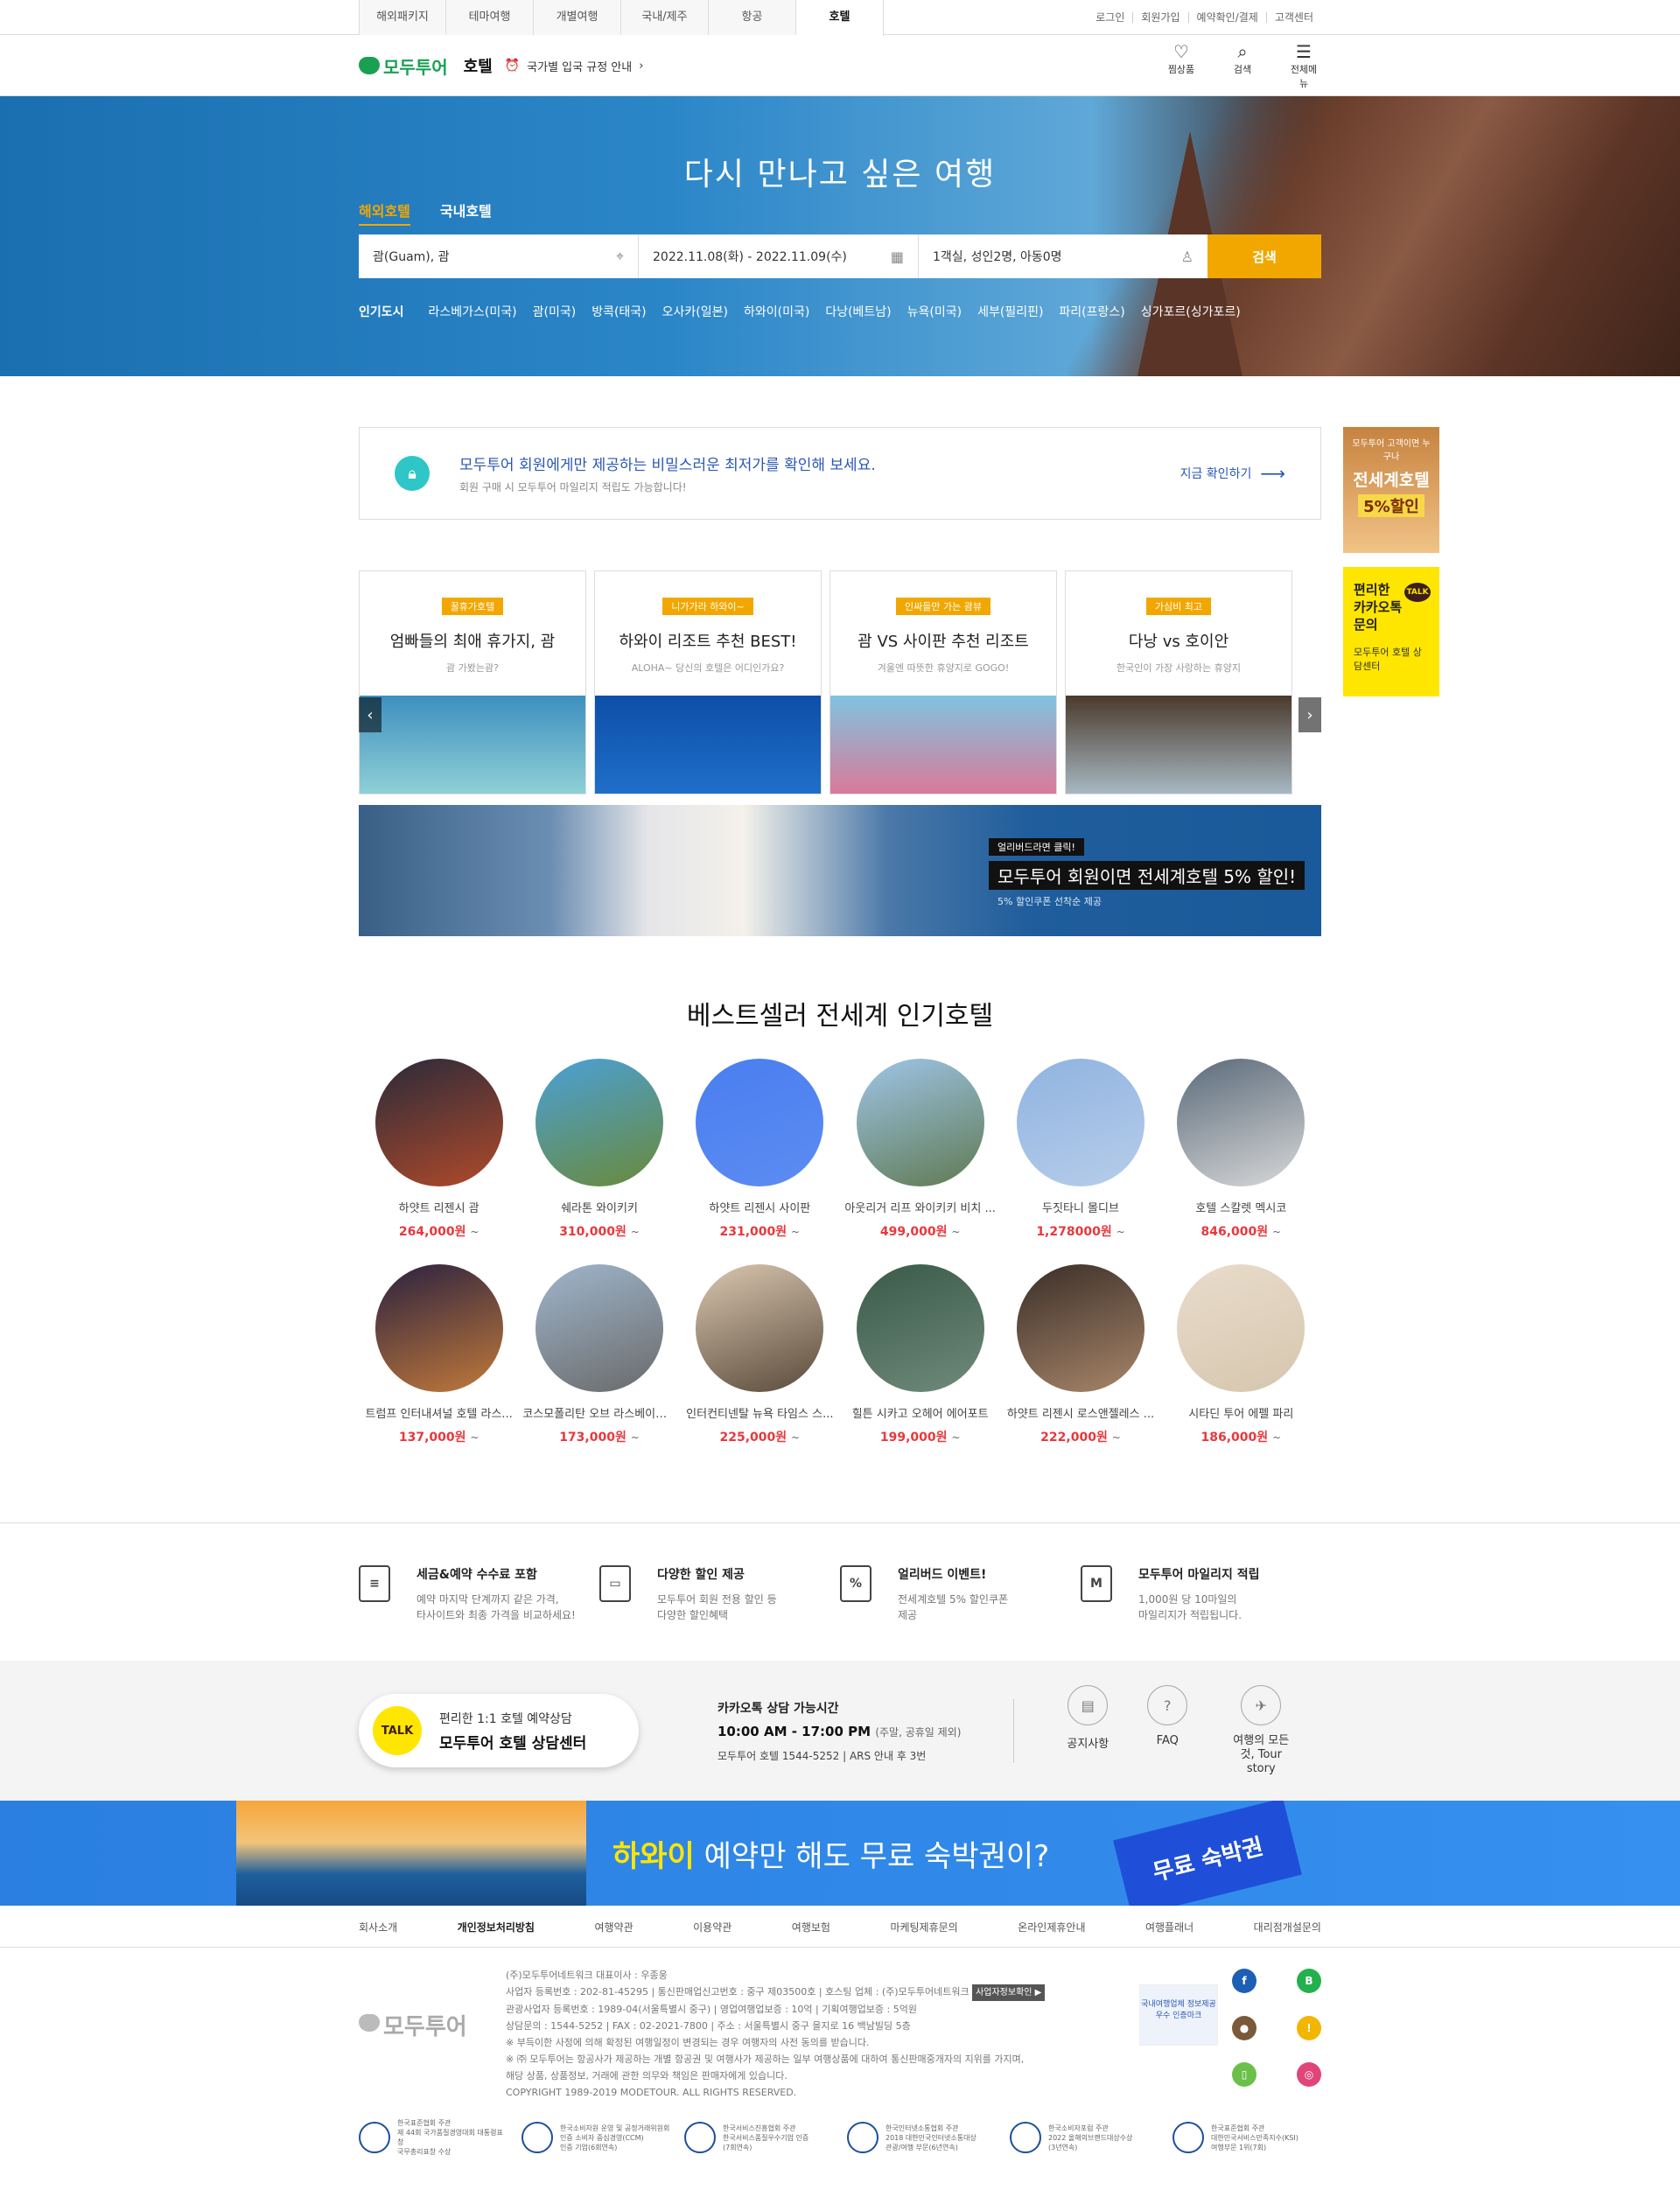  What do you see at coordinates (1309, 2028) in the screenshot?
I see `kakaostory-icon: !` at bounding box center [1309, 2028].